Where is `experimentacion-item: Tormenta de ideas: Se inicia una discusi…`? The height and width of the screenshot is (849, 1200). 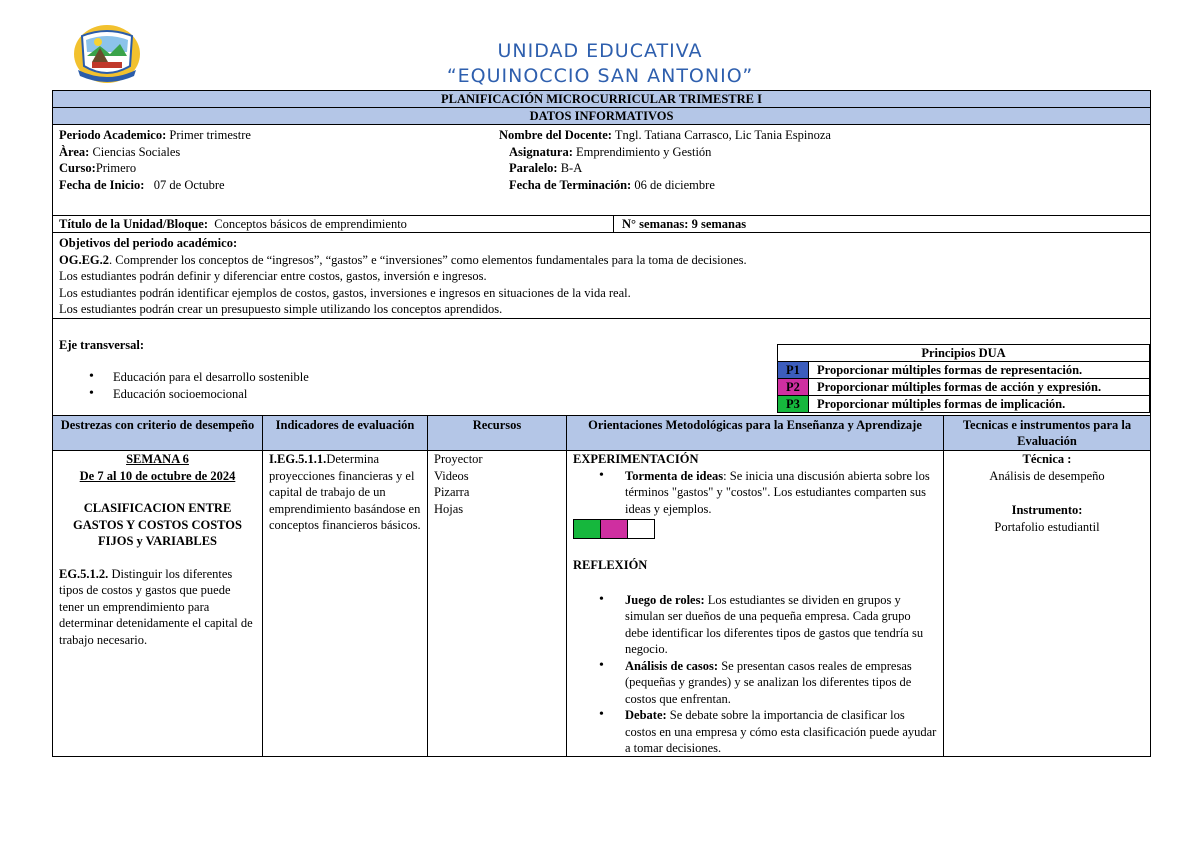 experimentacion-item: Tormenta de ideas: Se inicia una discusi… is located at coordinates (755, 493).